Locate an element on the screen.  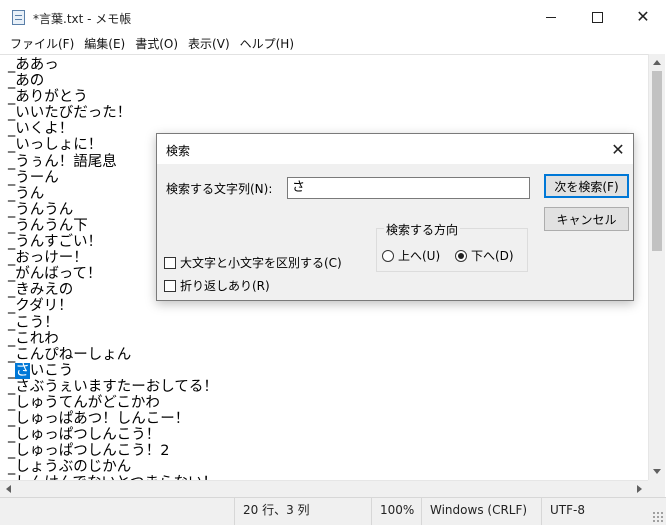
close-button: ✕ is located at coordinates (643, 17).